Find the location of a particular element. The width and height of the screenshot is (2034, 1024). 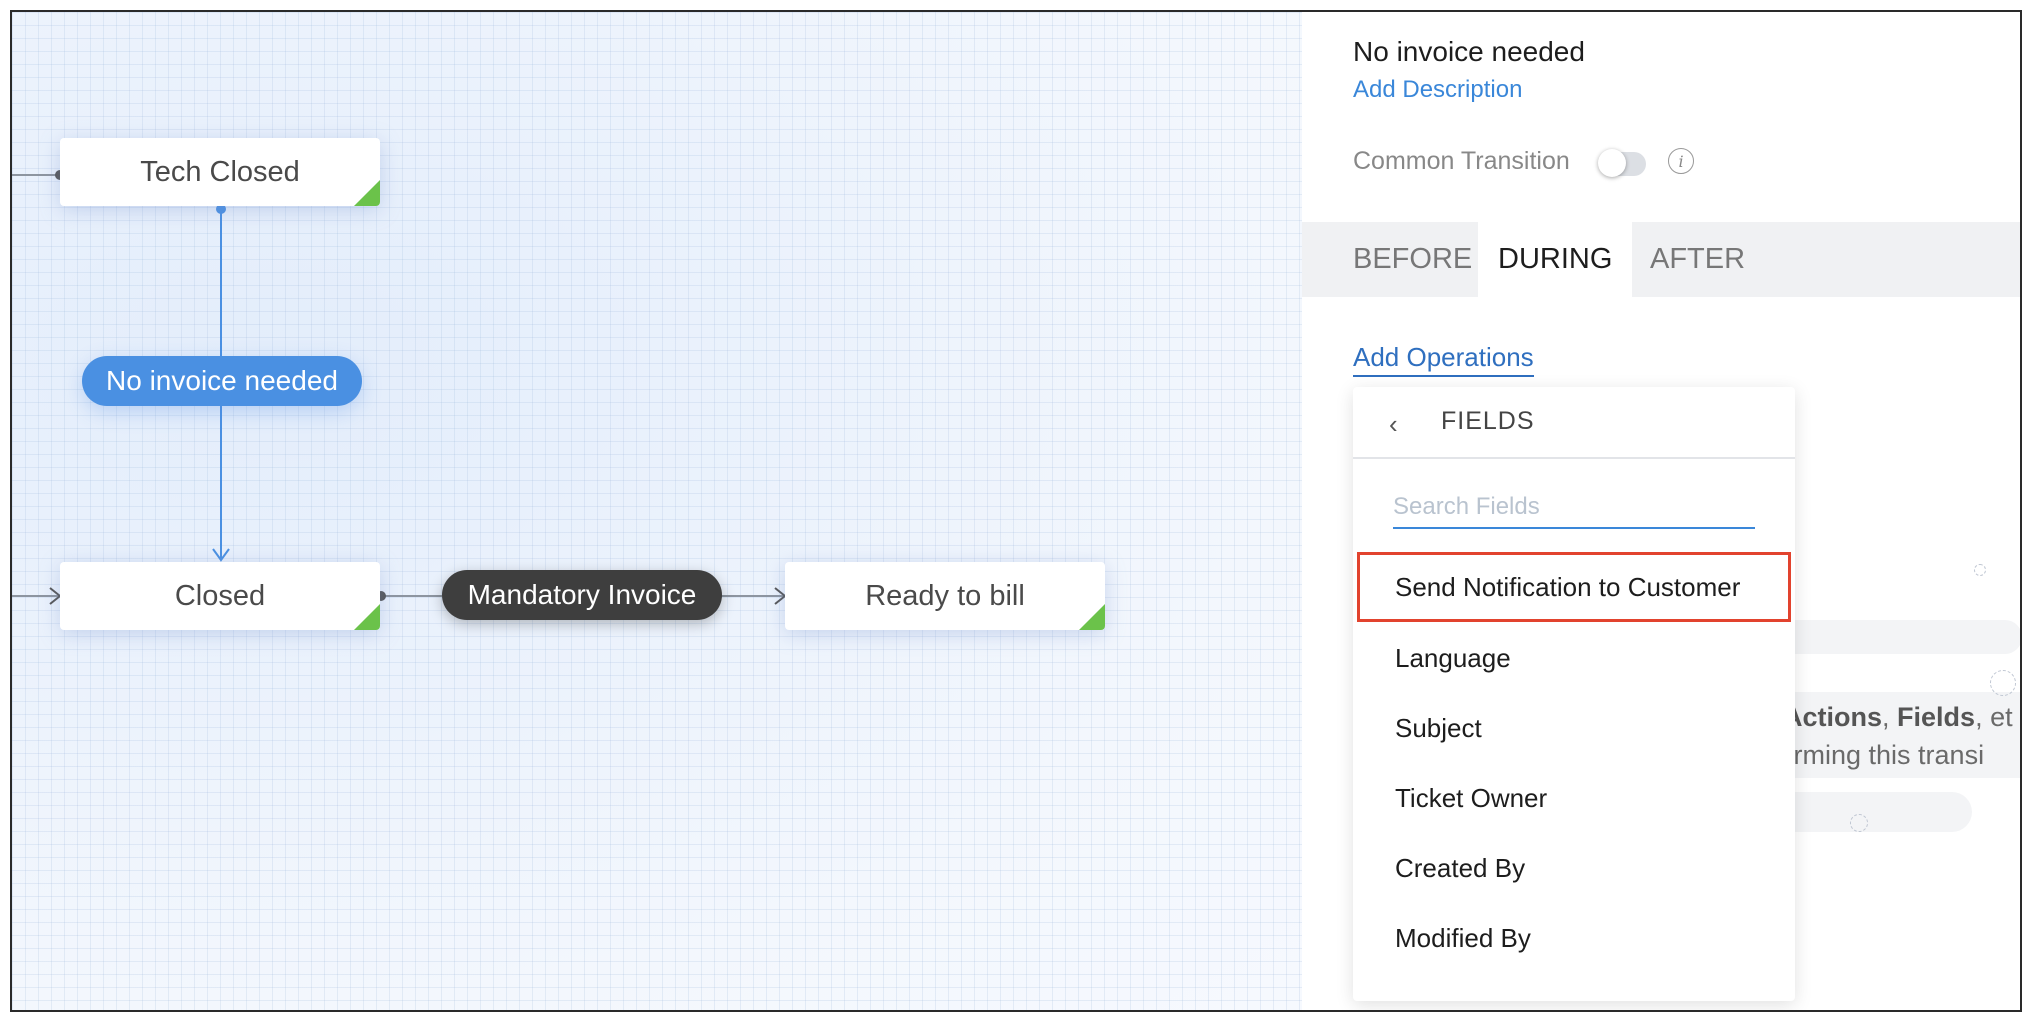

transition-label: Mandatory Invoice is located at coordinates (582, 594).